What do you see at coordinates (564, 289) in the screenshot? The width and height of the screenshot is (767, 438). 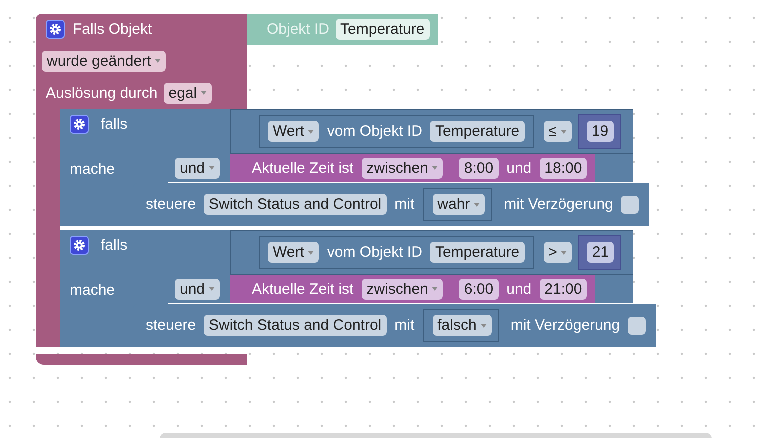 I see `time-field: 21:00` at bounding box center [564, 289].